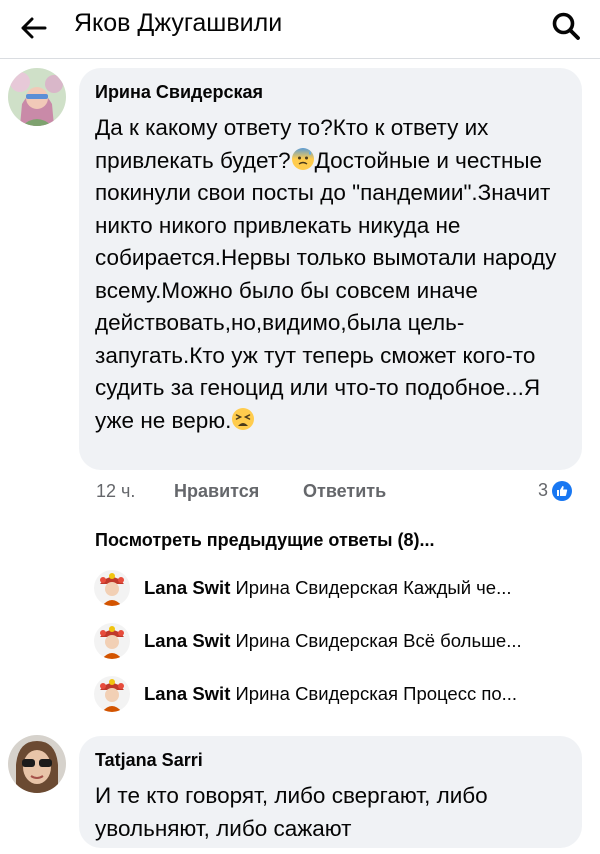 This screenshot has width=600, height=854. Describe the element at coordinates (116, 491) in the screenshot. I see `comment-time: 12 ч.` at that location.